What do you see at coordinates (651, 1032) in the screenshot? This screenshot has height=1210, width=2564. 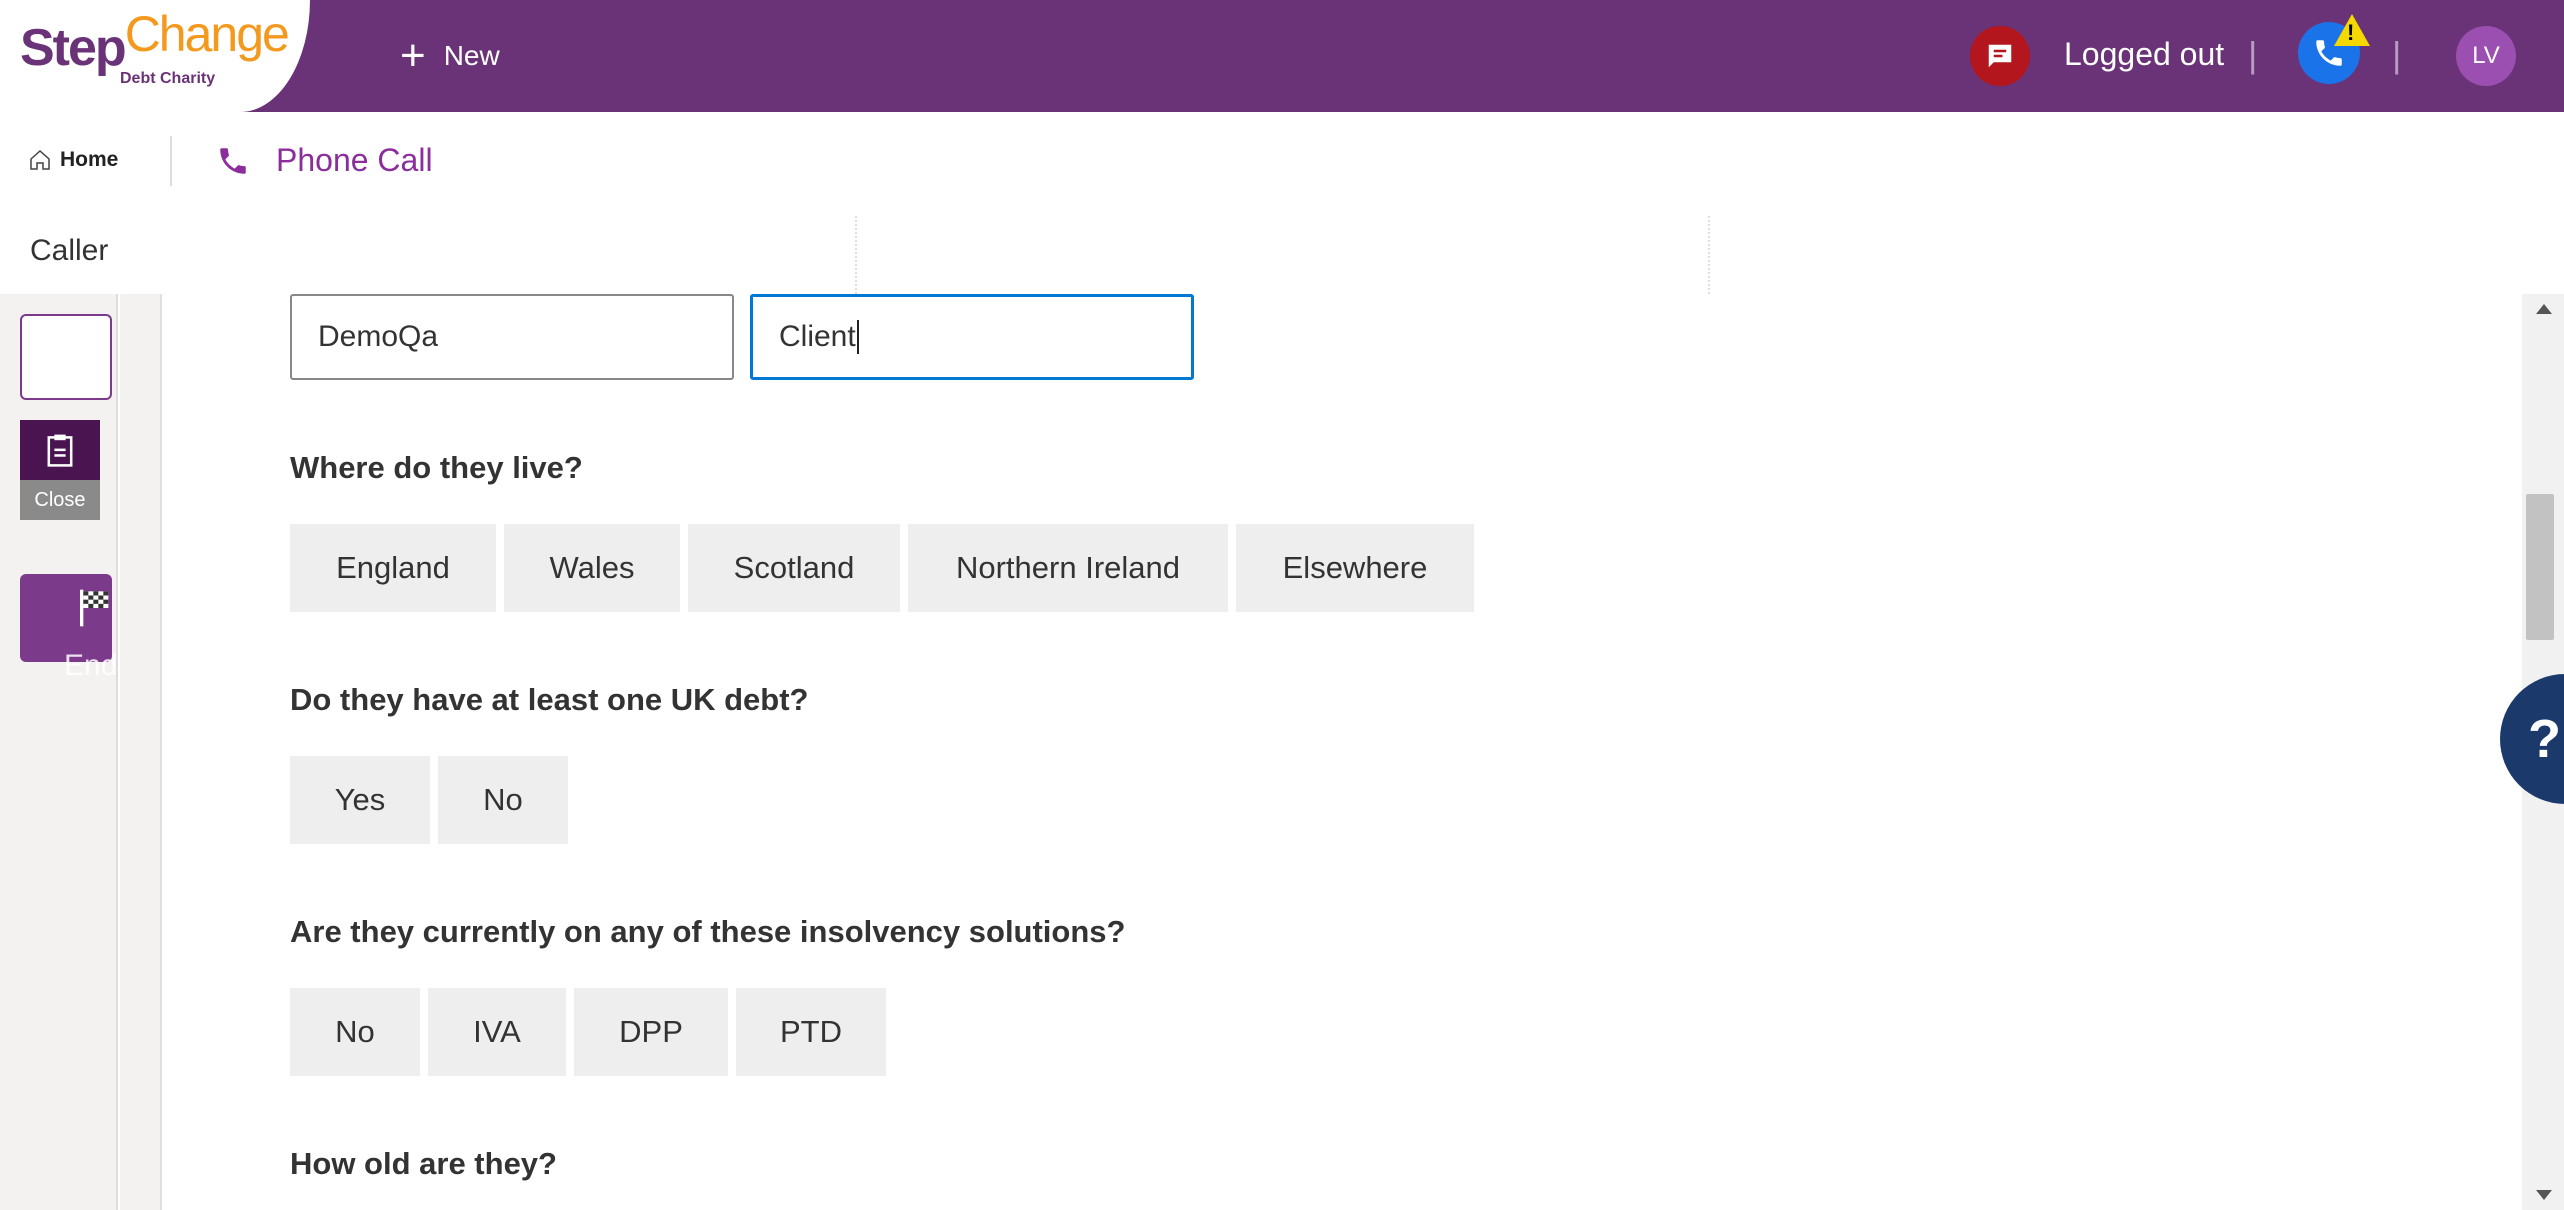 I see `option-dpp: DPP` at bounding box center [651, 1032].